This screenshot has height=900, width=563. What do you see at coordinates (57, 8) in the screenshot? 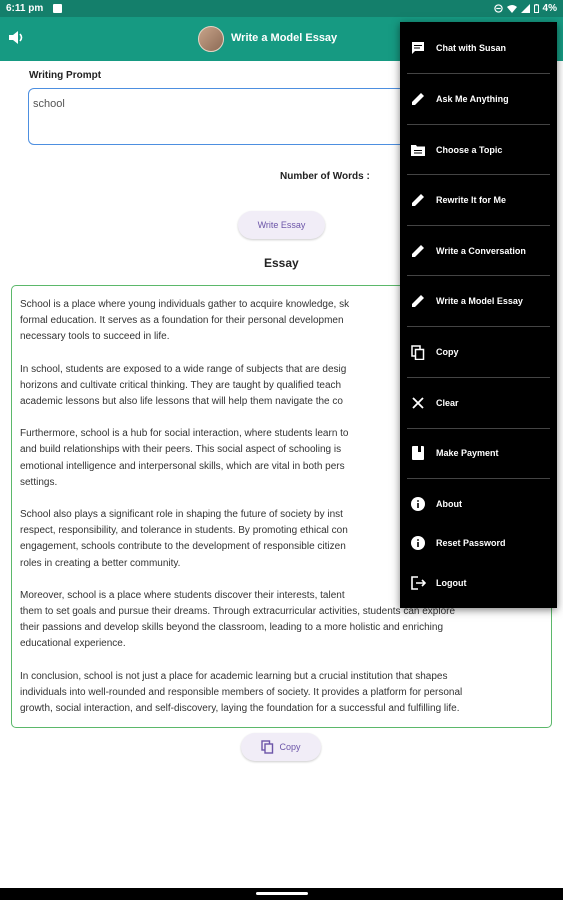
I see `notification-icon` at bounding box center [57, 8].